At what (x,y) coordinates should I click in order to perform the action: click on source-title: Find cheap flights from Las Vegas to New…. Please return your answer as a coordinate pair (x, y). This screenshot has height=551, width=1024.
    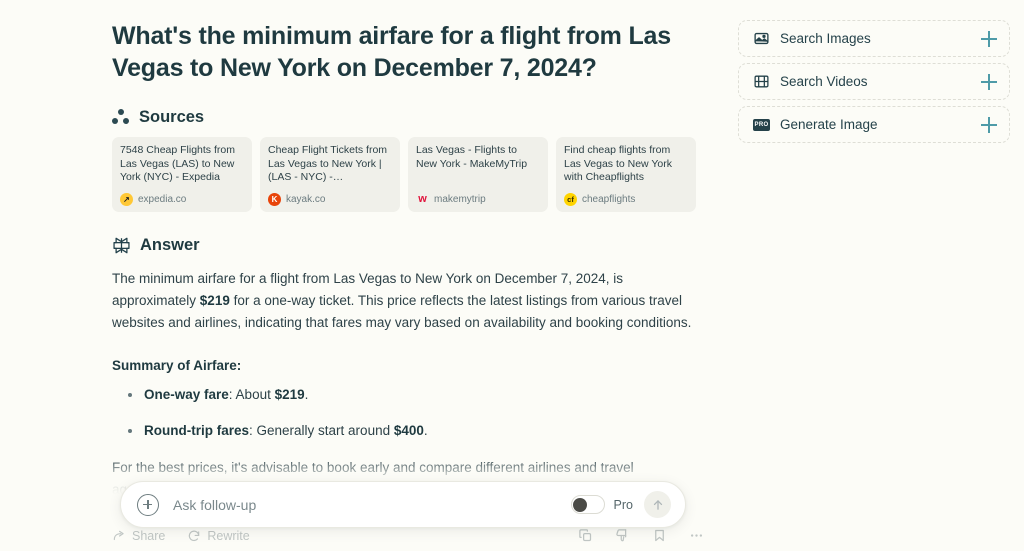
    Looking at the image, I should click on (618, 163).